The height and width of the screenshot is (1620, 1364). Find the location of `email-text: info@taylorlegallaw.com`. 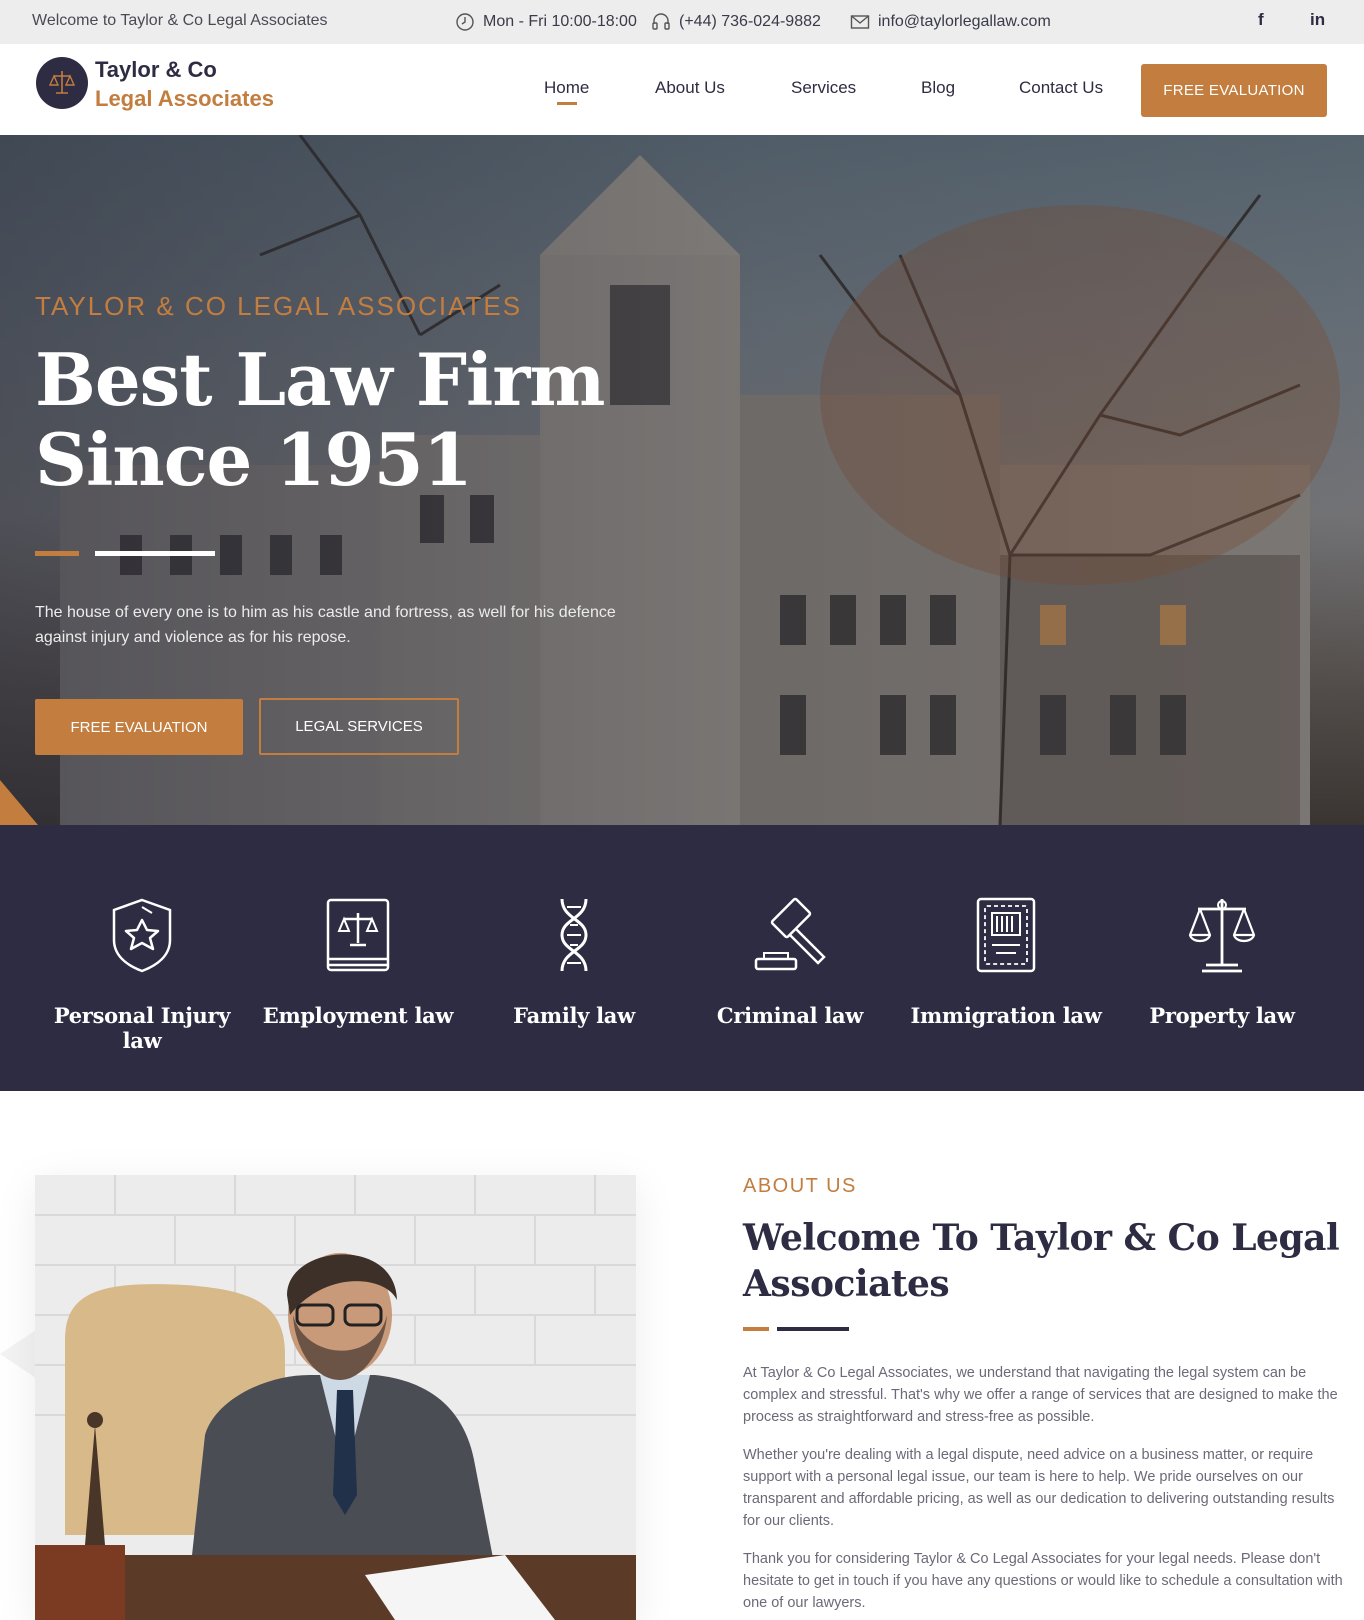

email-text: info@taylorlegallaw.com is located at coordinates (964, 22).